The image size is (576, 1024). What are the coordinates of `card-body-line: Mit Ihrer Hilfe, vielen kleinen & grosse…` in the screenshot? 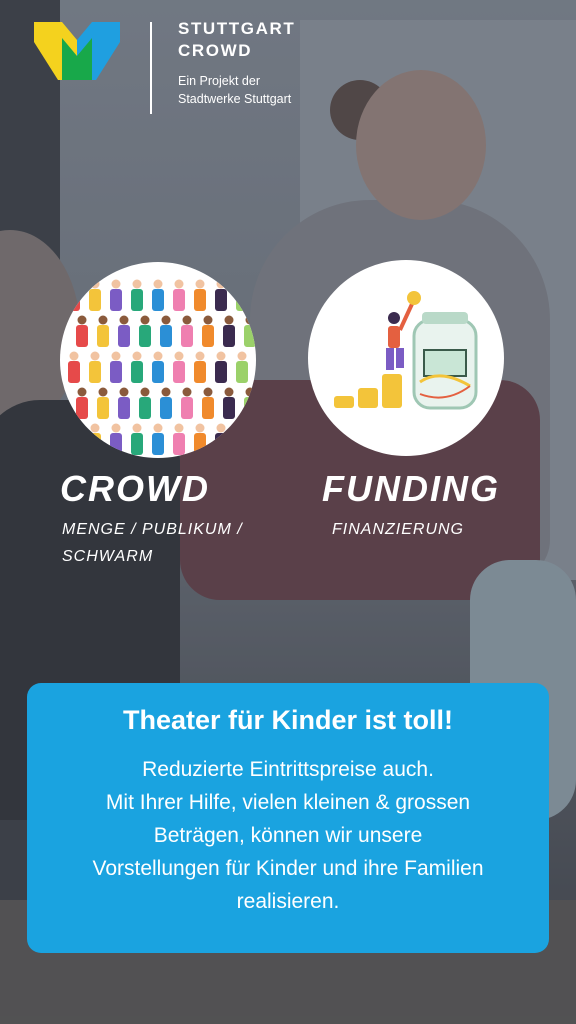 It's located at (288, 802).